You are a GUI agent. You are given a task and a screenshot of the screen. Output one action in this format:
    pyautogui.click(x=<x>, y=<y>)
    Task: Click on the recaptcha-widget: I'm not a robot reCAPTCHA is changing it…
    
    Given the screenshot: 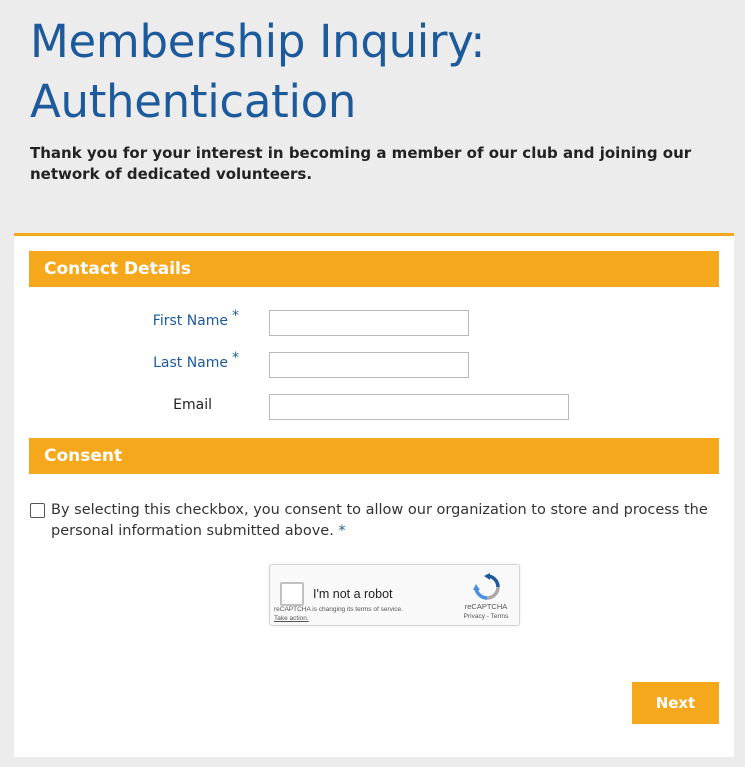 What is the action you would take?
    pyautogui.click(x=394, y=595)
    